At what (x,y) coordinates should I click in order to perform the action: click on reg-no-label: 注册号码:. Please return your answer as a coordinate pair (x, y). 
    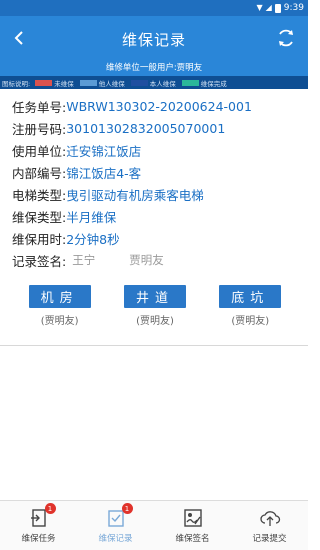
    Looking at the image, I should click on (39, 129).